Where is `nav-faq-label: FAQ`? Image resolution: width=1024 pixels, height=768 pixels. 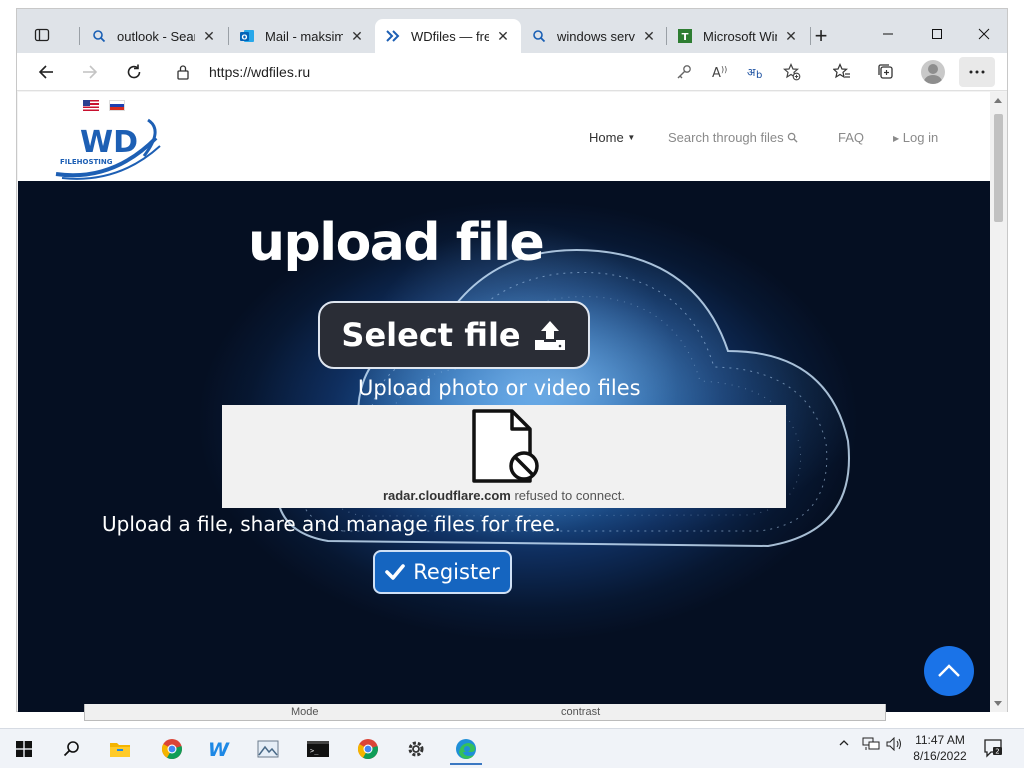
nav-faq-label: FAQ is located at coordinates (851, 137).